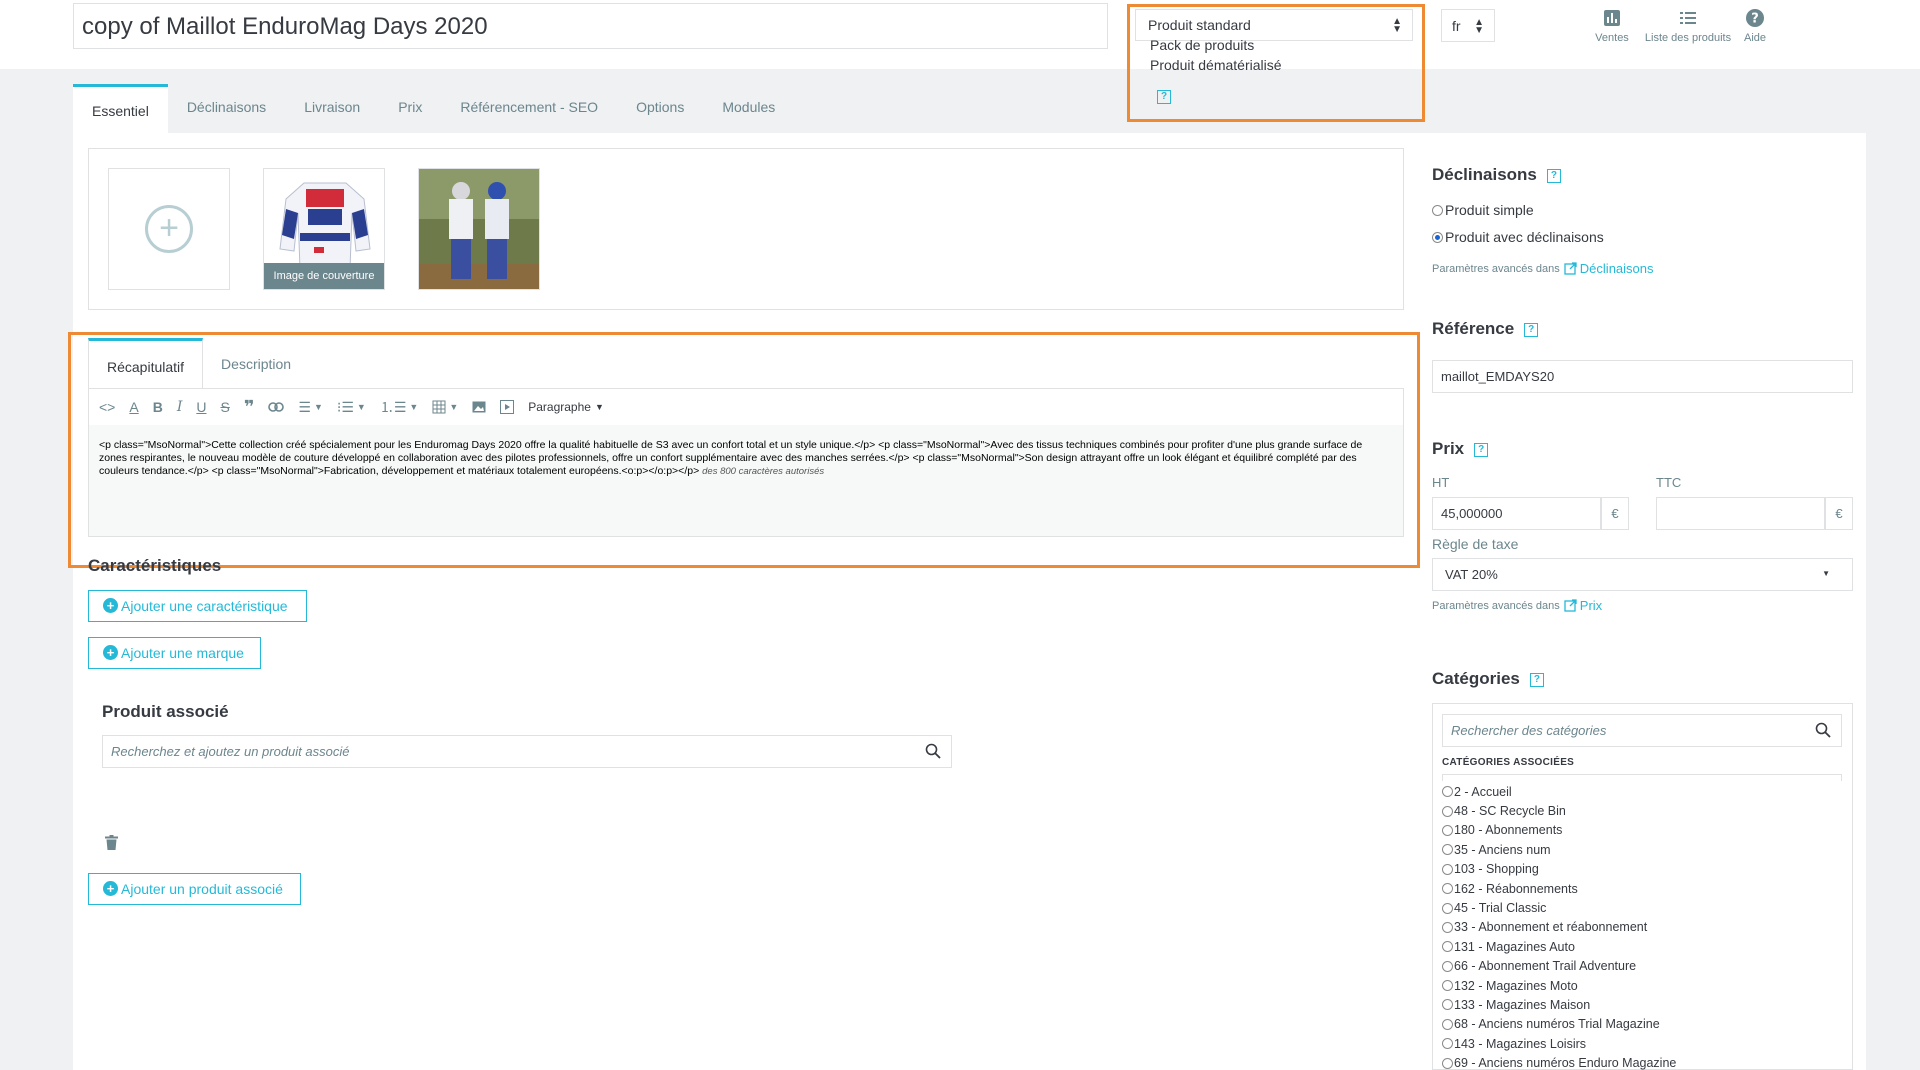 The image size is (1920, 1070). I want to click on price-ttc-input, so click(1740, 513).